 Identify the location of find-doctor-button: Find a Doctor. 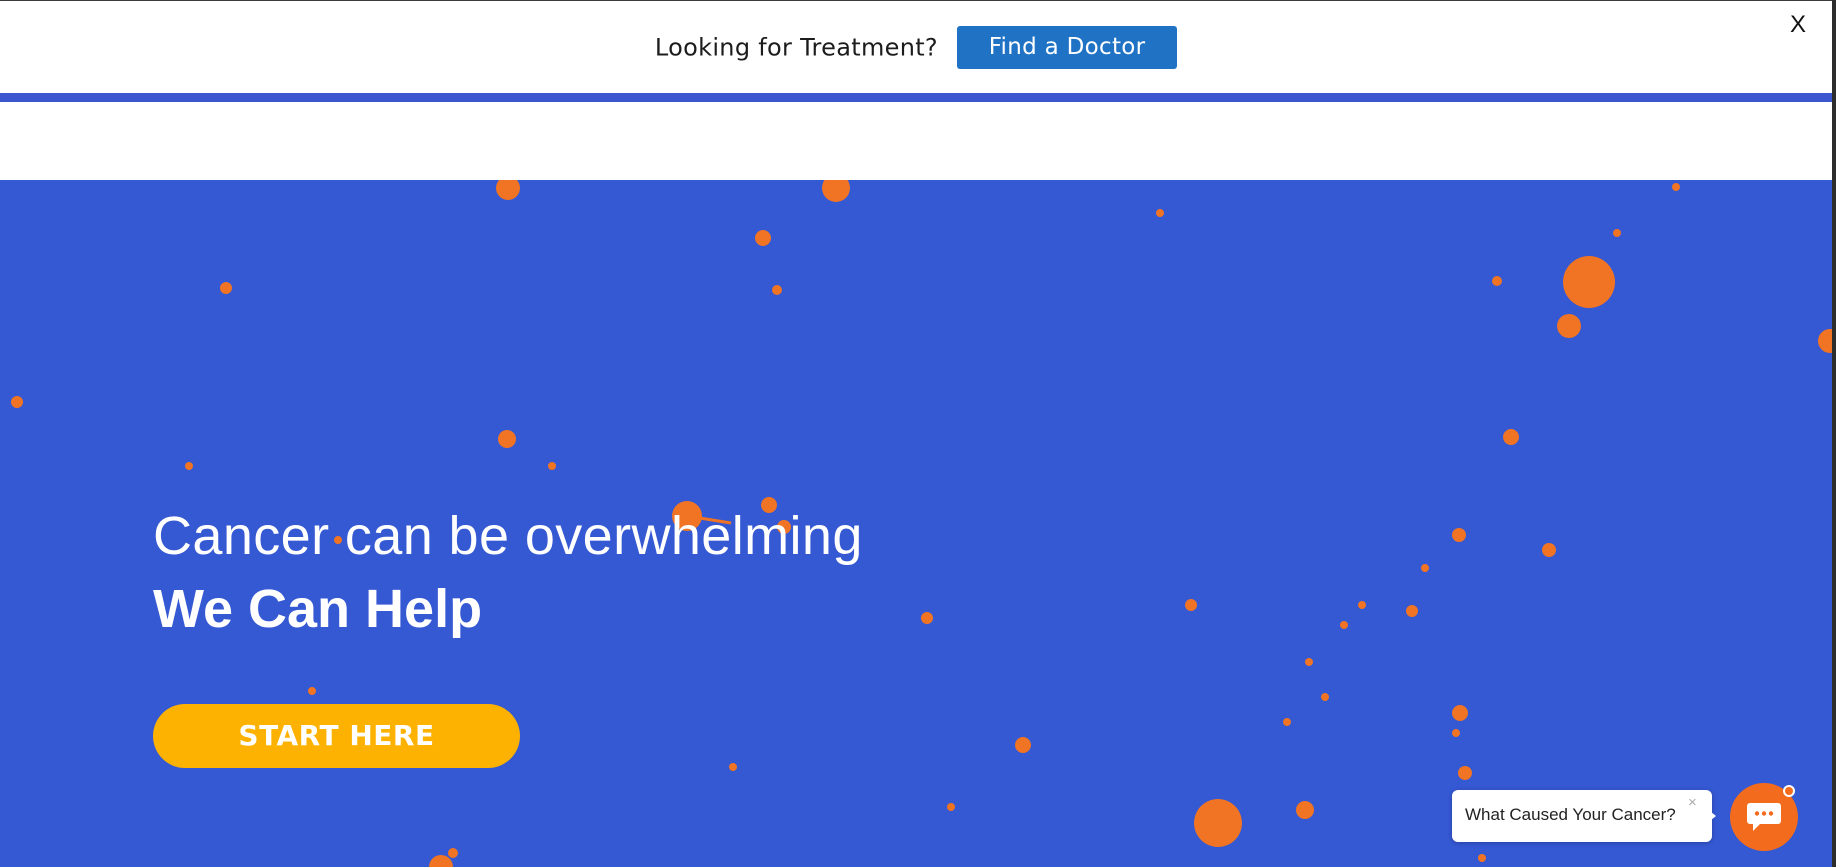
(1067, 47).